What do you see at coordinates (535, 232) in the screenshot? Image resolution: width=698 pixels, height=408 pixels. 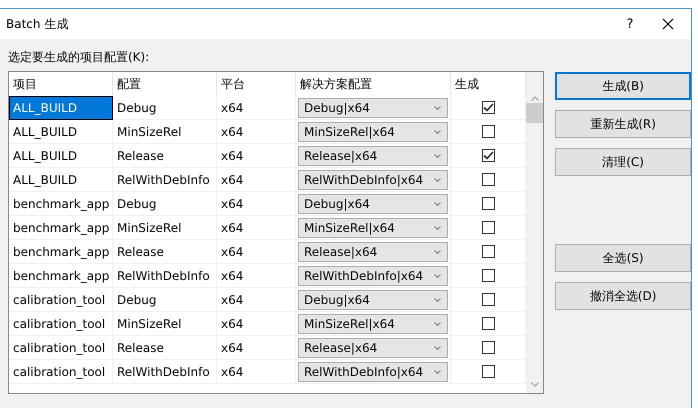 I see `scrollbar` at bounding box center [535, 232].